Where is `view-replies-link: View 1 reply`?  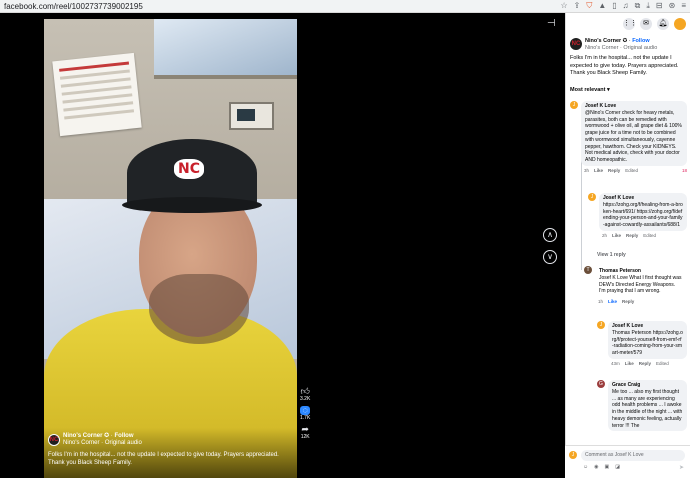 view-replies-link: View 1 reply is located at coordinates (611, 255).